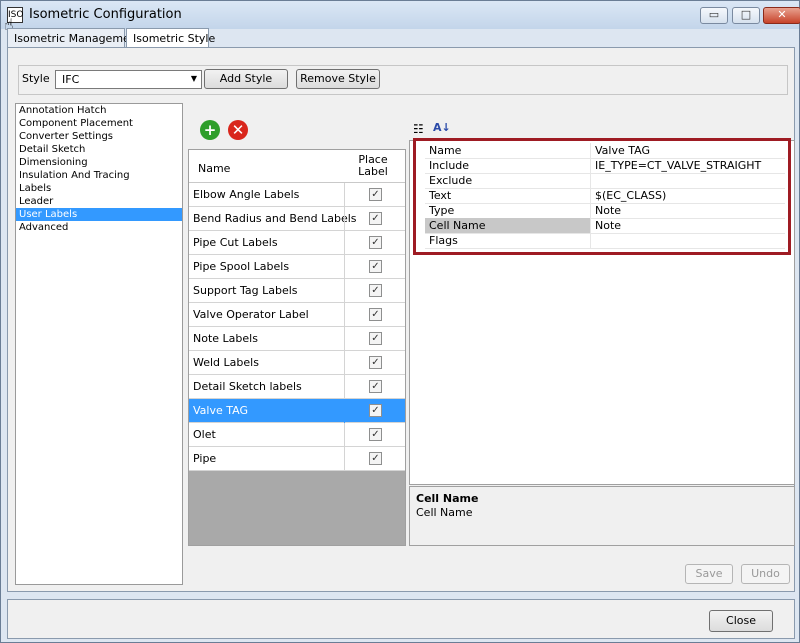  I want to click on style-value: IFC, so click(71, 79).